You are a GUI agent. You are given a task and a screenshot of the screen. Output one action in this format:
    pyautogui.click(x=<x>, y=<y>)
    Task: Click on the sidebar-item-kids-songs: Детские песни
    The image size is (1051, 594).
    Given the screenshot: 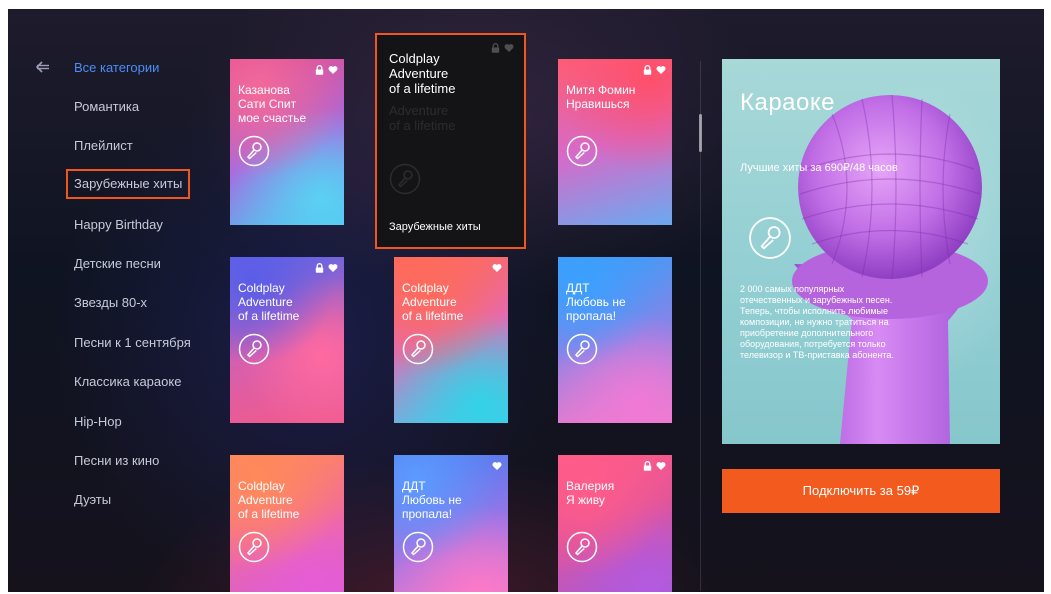 What is the action you would take?
    pyautogui.click(x=117, y=264)
    